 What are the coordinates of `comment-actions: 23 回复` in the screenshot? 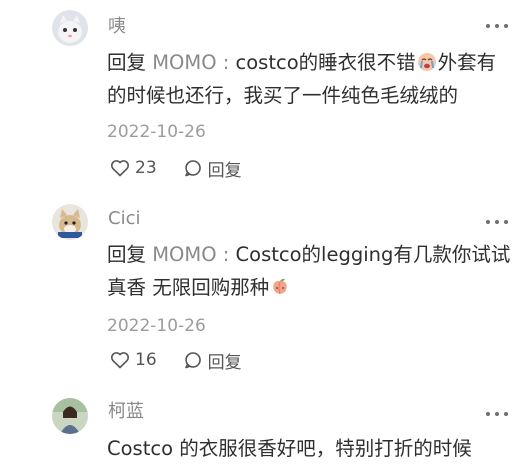 It's located at (189, 168).